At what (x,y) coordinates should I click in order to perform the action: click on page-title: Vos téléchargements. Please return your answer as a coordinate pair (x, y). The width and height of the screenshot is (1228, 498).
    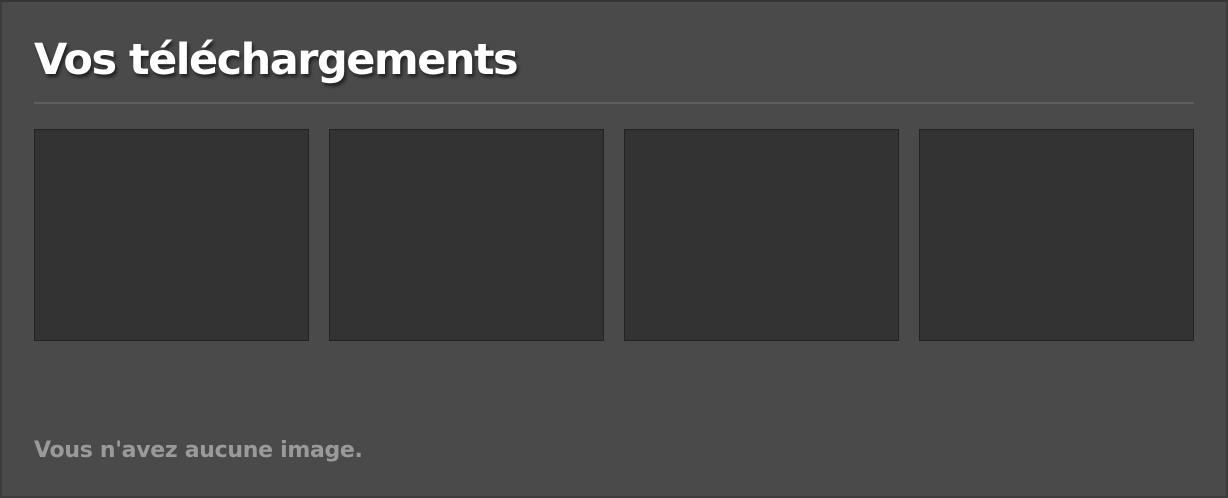
    Looking at the image, I should click on (276, 60).